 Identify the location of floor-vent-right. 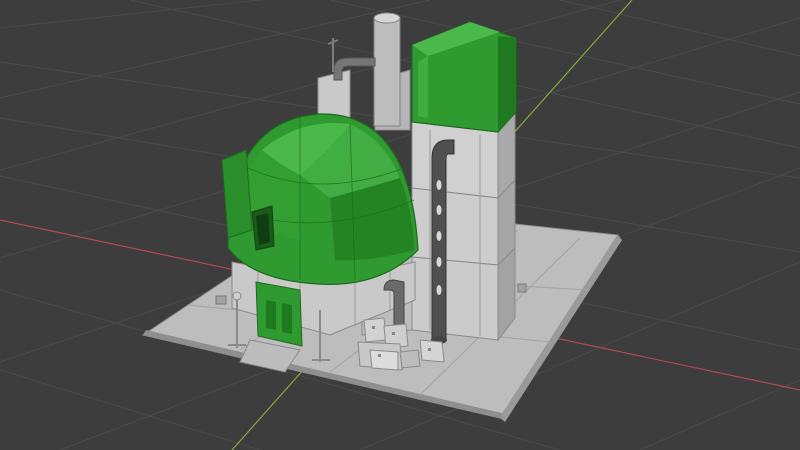
(522, 288).